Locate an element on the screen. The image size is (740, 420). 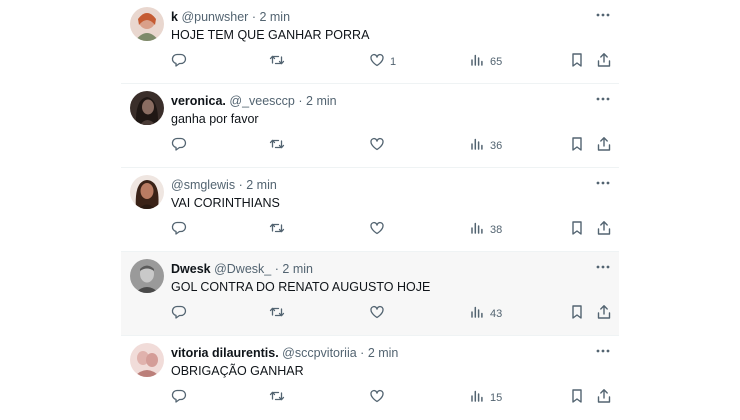
author-handle: @smglewis is located at coordinates (203, 185).